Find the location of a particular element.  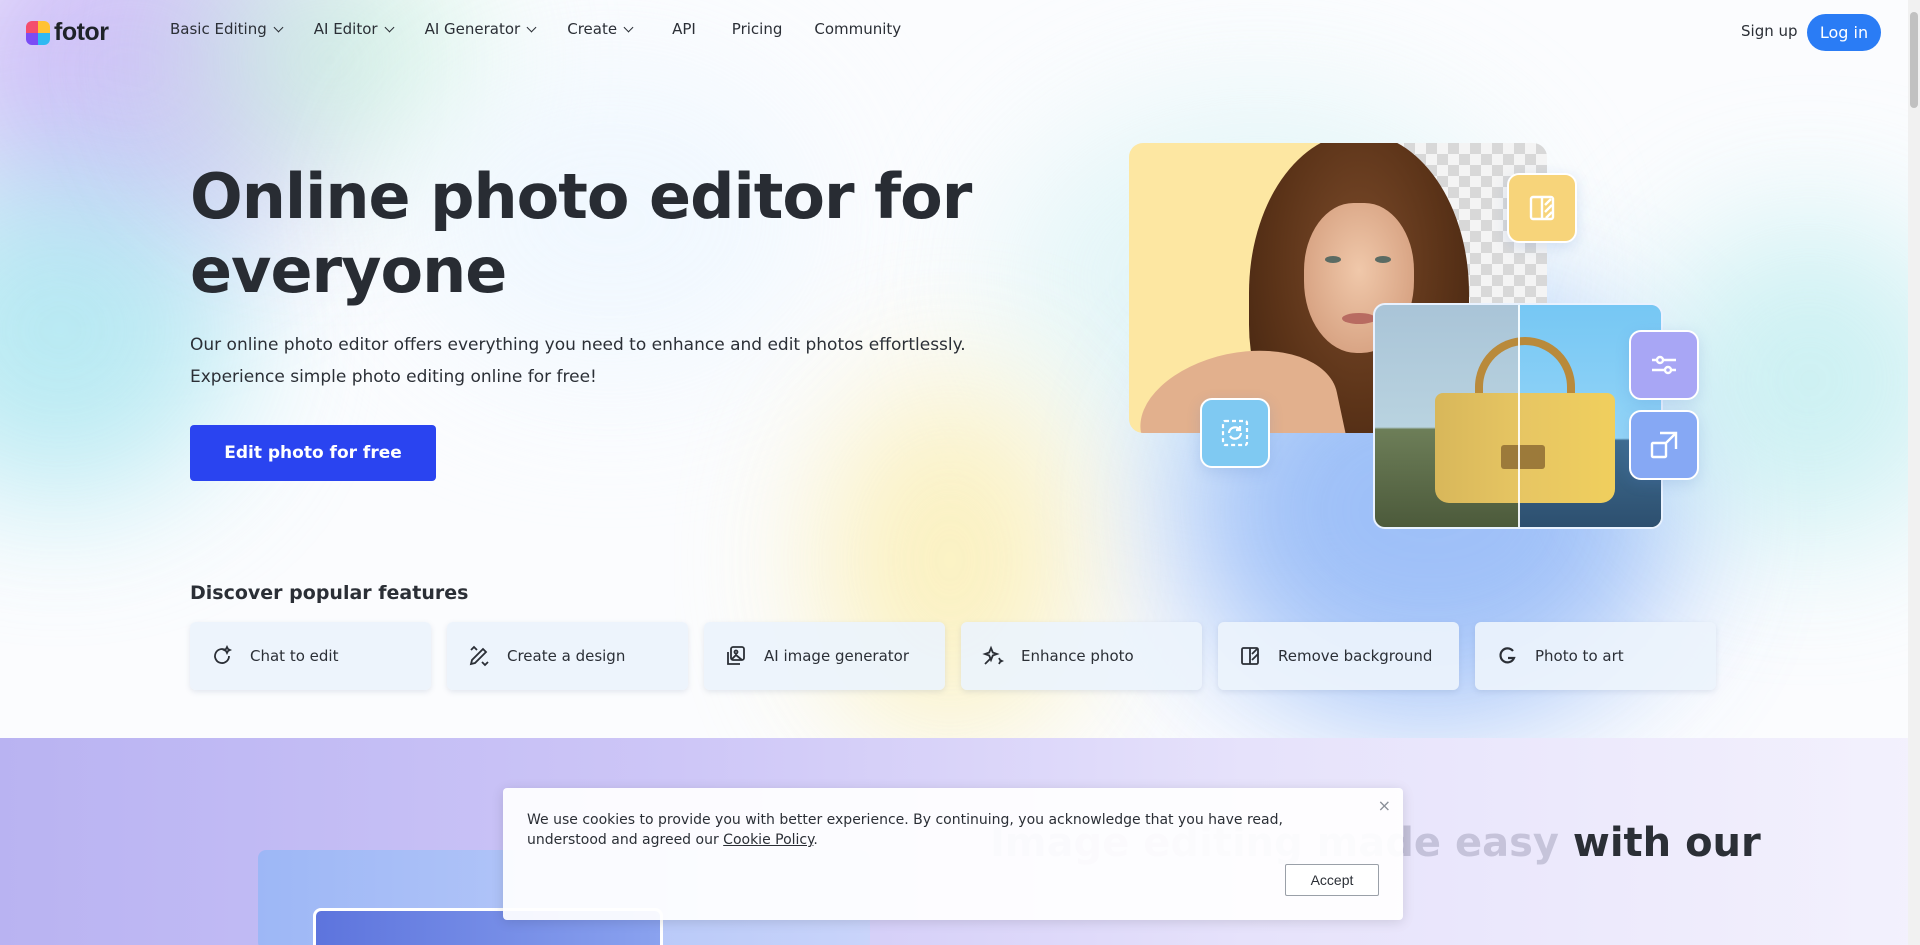

chat-edit-icon is located at coordinates (223, 654).